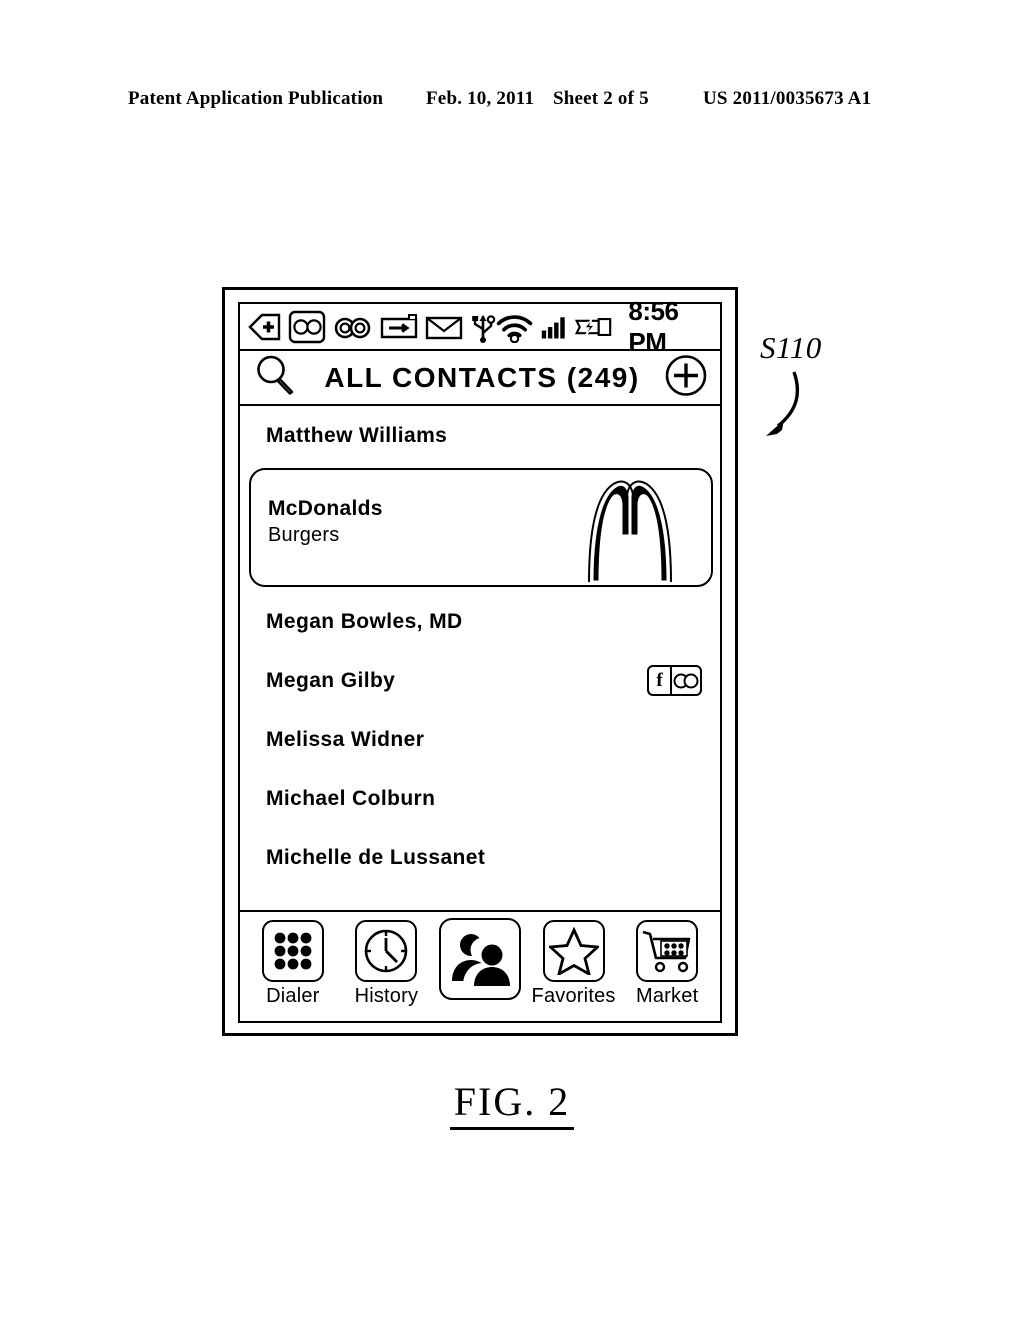 This screenshot has height=1320, width=1024. What do you see at coordinates (553, 327) in the screenshot?
I see `signal-bars-icon` at bounding box center [553, 327].